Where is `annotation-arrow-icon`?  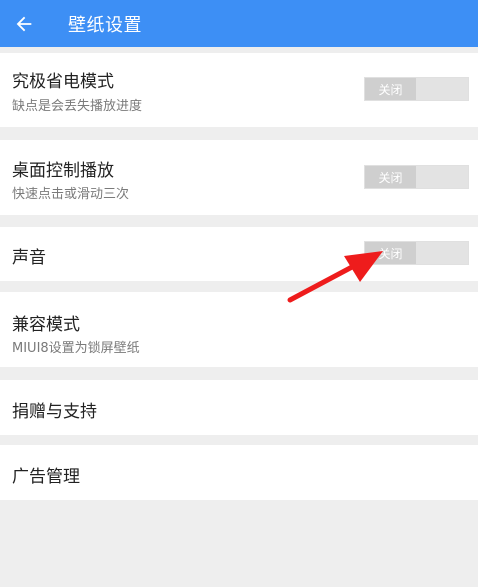 annotation-arrow-icon is located at coordinates (335, 277).